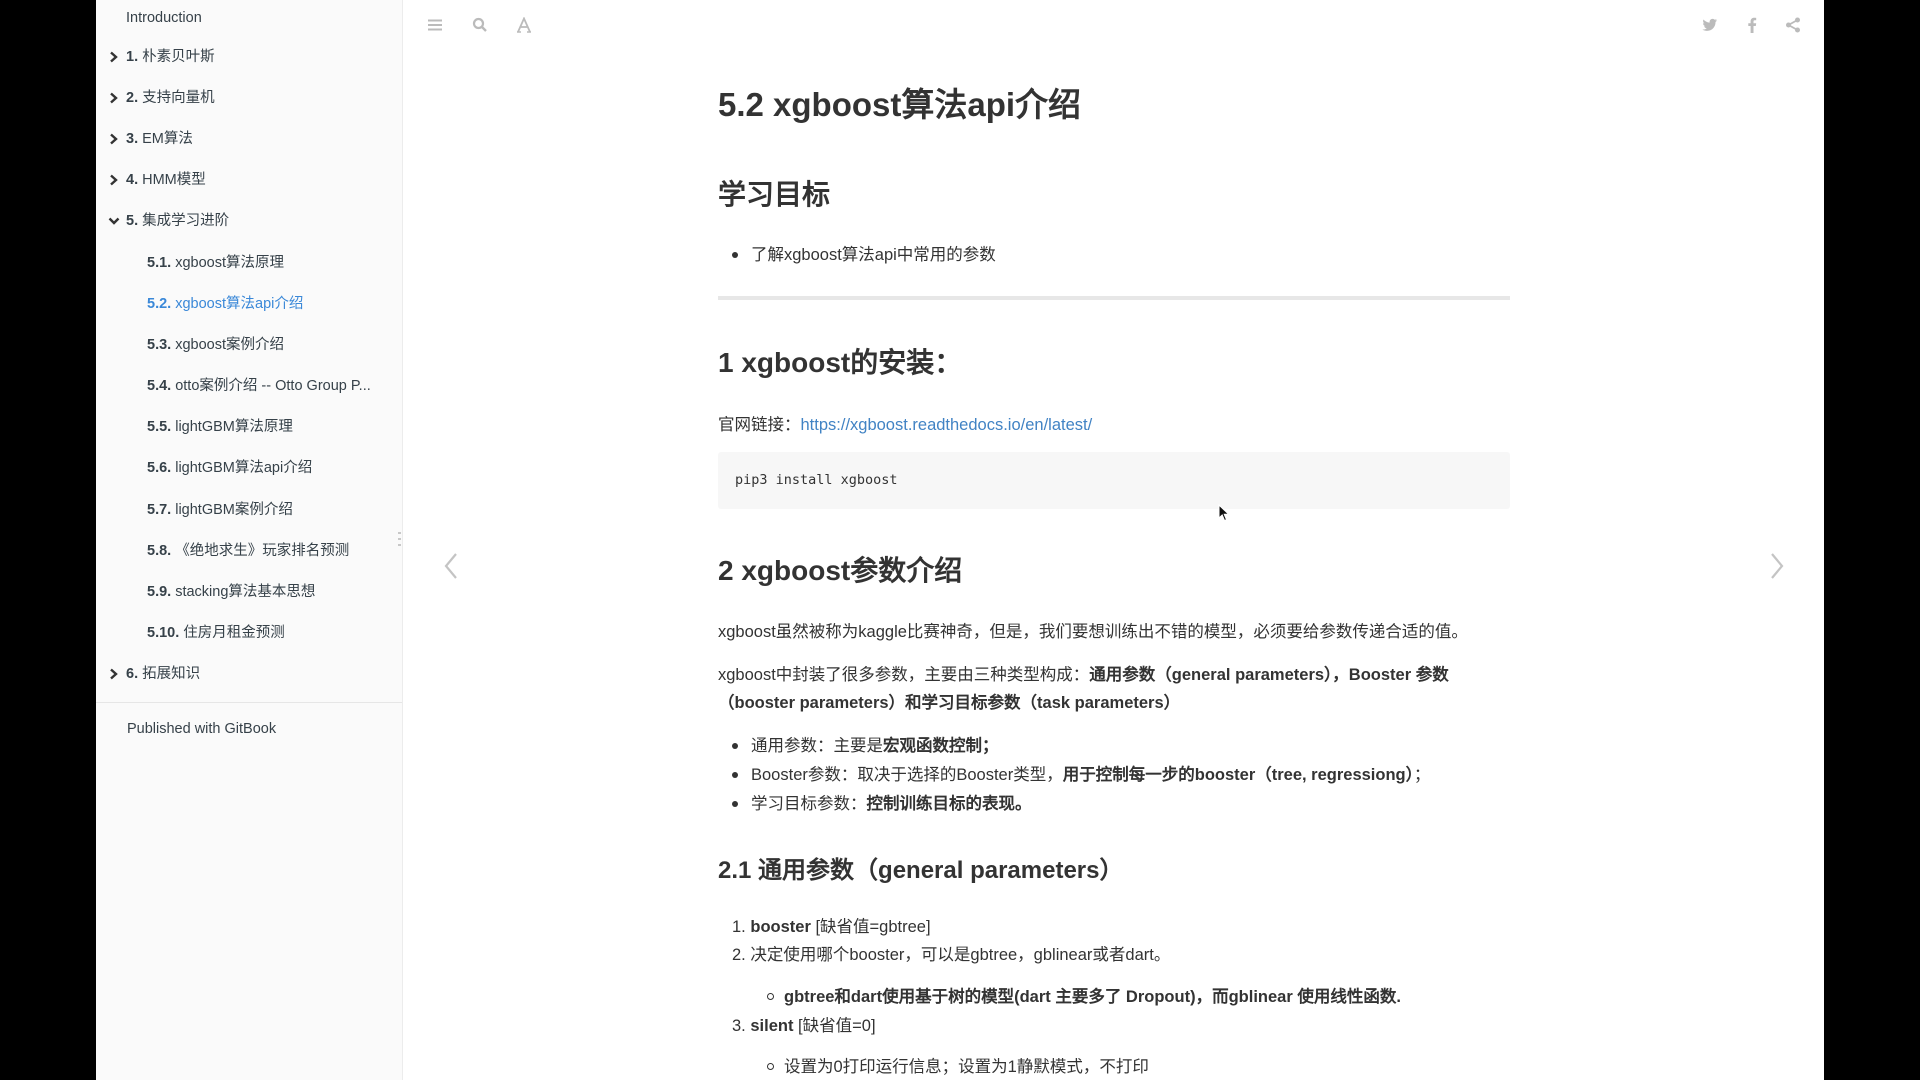 Image resolution: width=1920 pixels, height=1080 pixels. What do you see at coordinates (840, 362) in the screenshot?
I see `section-heading-install: 1 xgboost的安装：` at bounding box center [840, 362].